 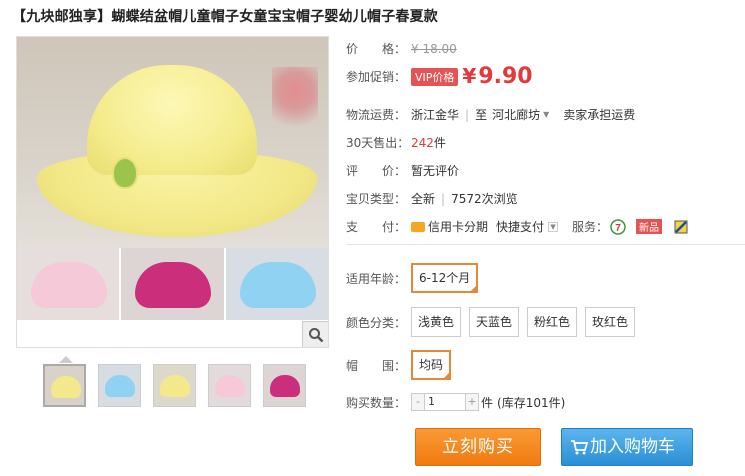 I want to click on rose-hat-photo, so click(x=172, y=284).